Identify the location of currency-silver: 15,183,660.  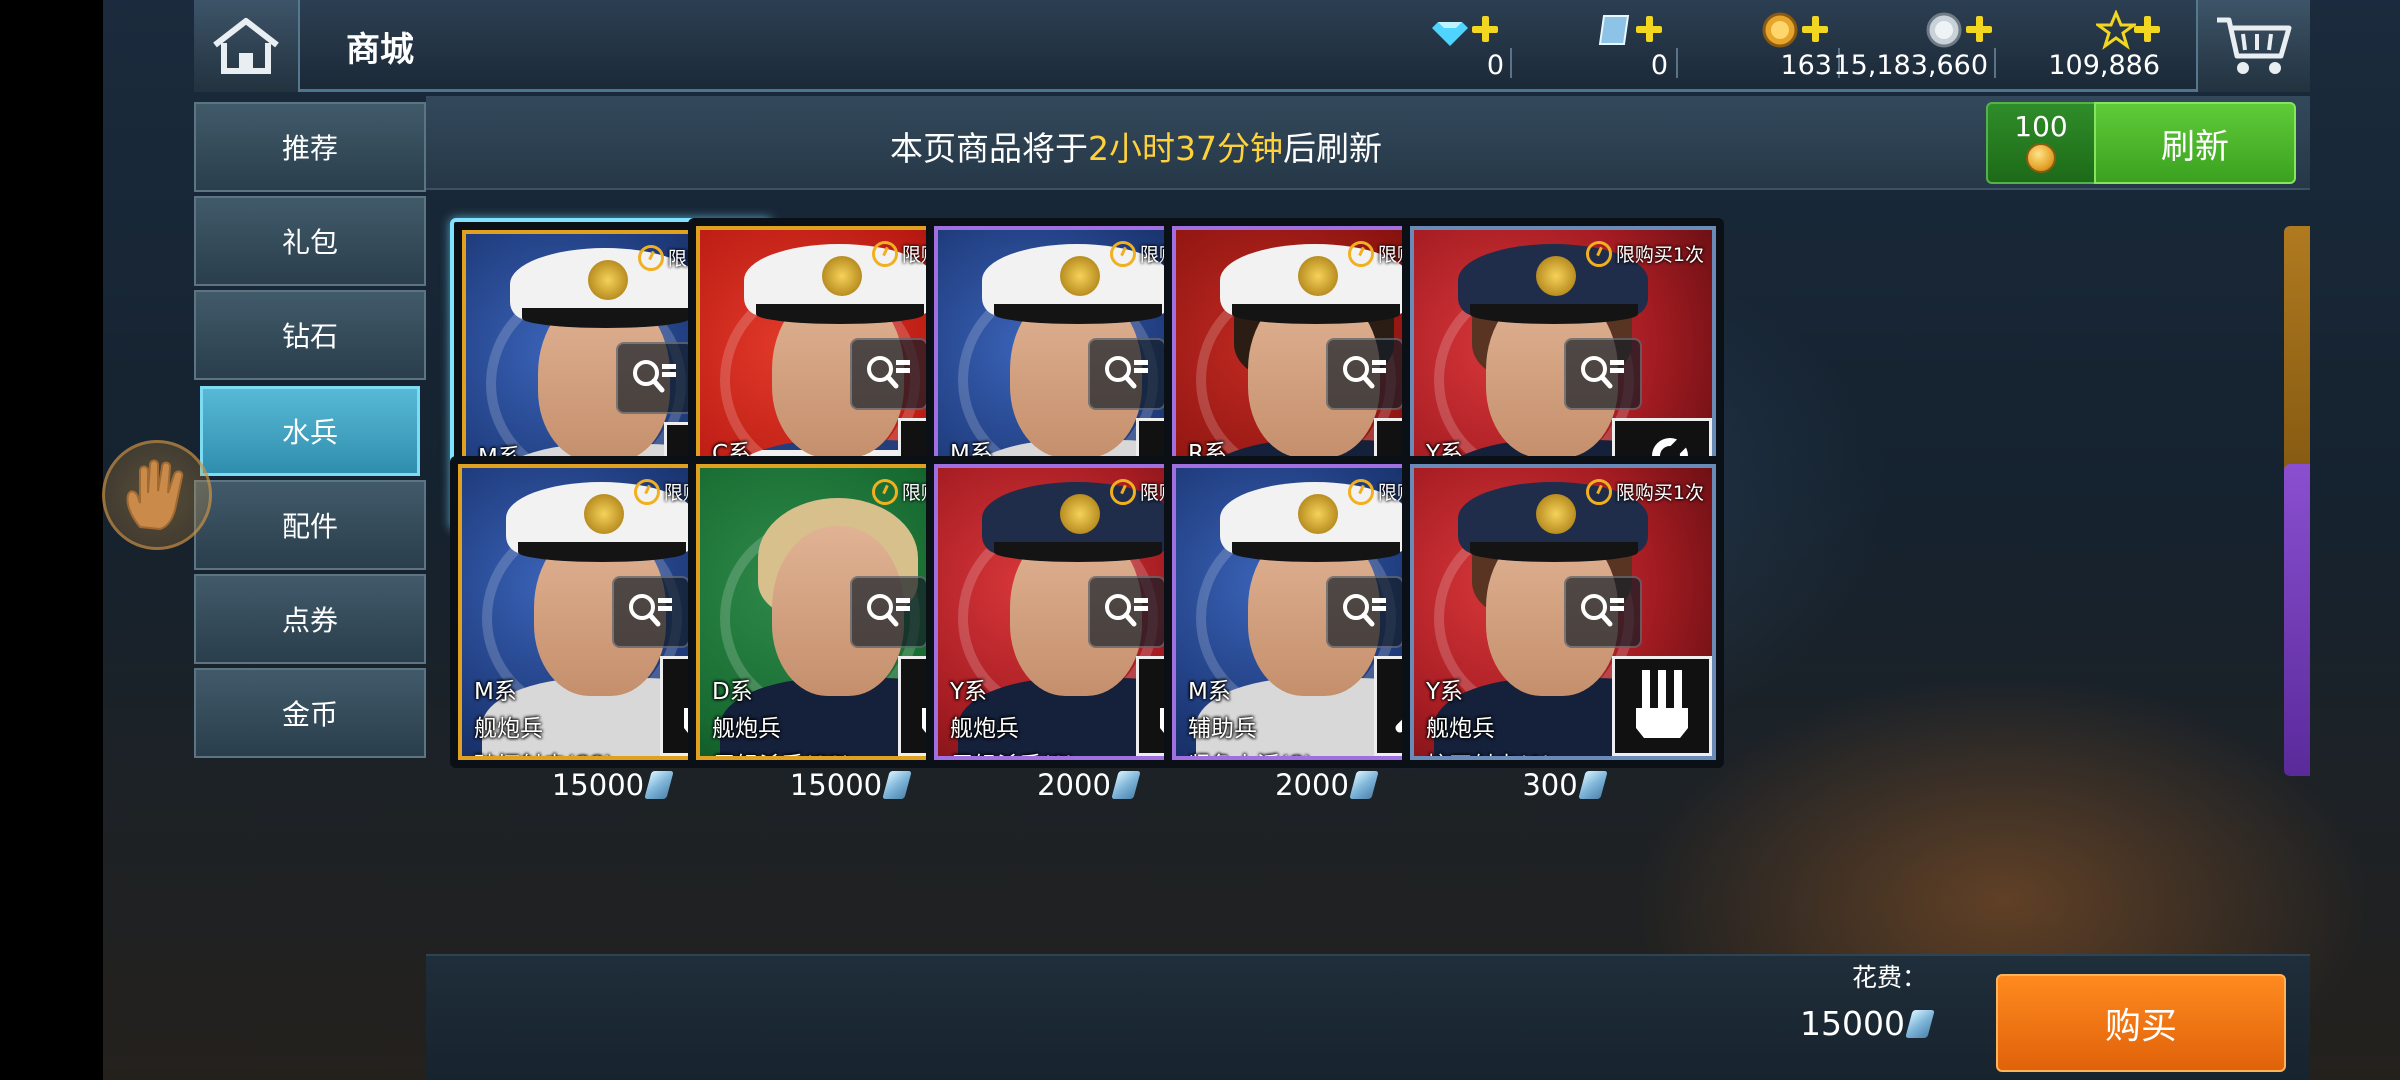
(1912, 46).